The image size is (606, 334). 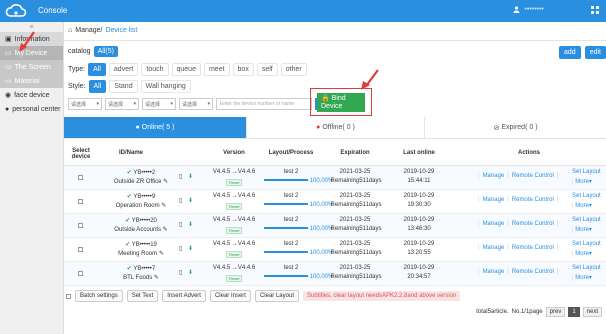 What do you see at coordinates (419, 205) in the screenshot?
I see `last-online-time: 19:30:30` at bounding box center [419, 205].